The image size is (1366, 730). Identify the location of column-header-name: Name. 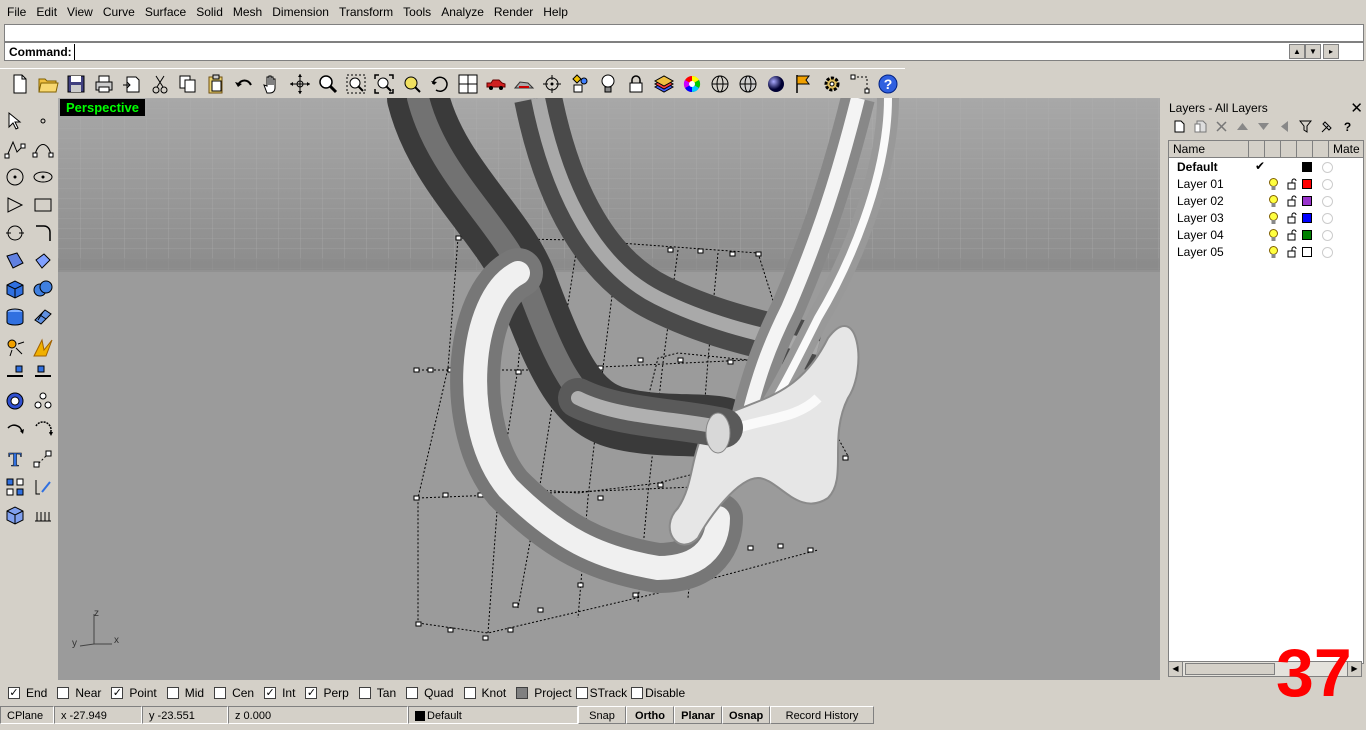
(1209, 149).